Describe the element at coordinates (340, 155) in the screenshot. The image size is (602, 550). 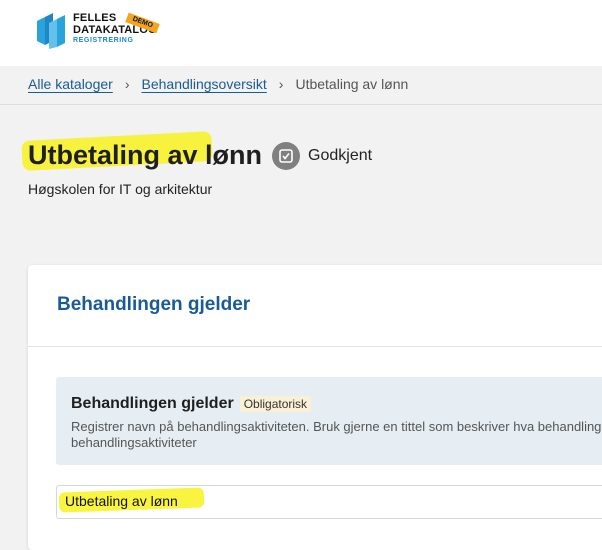
I see `status-label: Godkjent` at that location.